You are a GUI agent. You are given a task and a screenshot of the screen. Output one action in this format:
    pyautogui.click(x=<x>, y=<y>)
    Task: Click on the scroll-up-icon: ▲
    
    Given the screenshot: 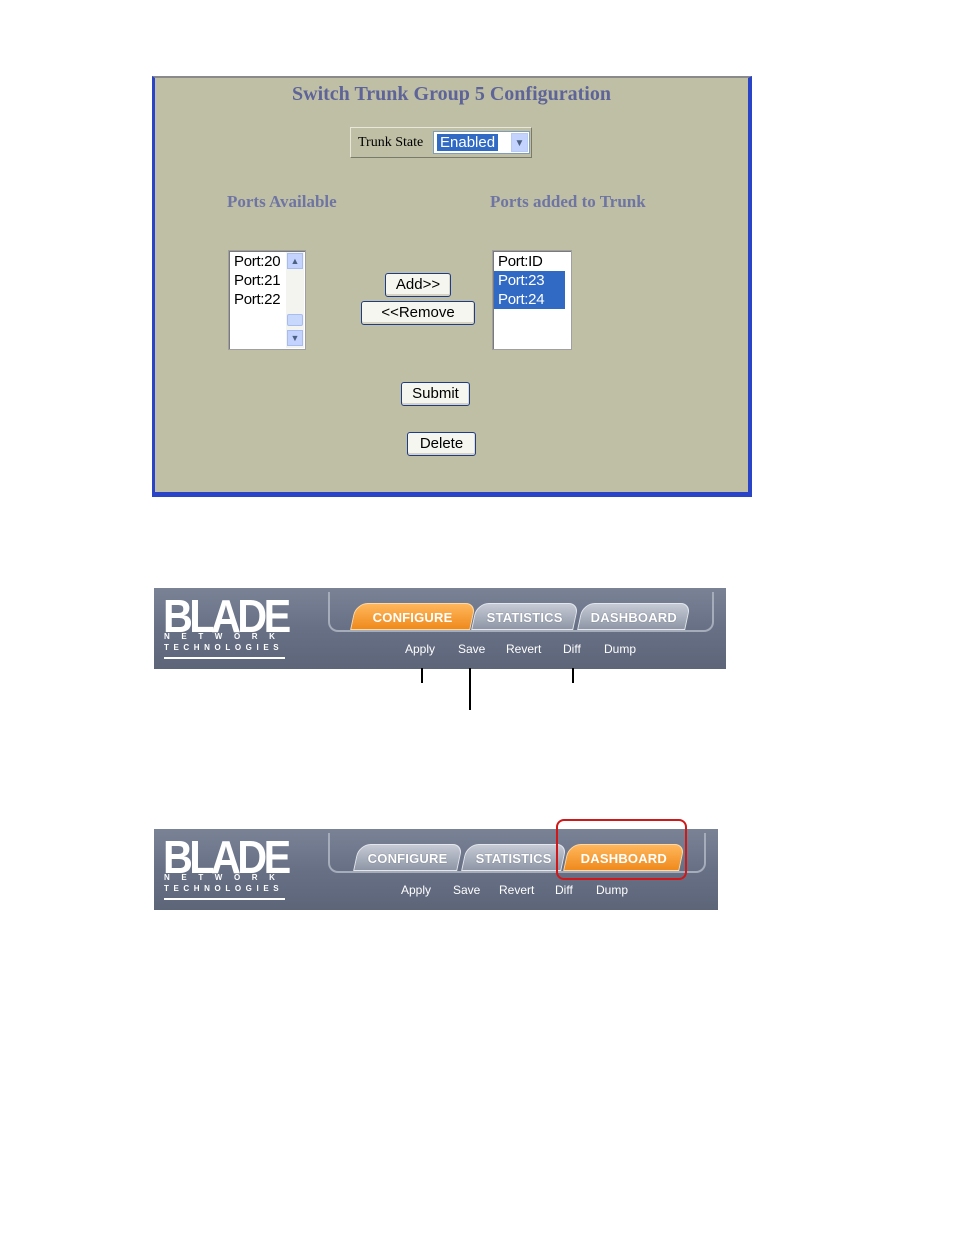 What is the action you would take?
    pyautogui.click(x=295, y=261)
    